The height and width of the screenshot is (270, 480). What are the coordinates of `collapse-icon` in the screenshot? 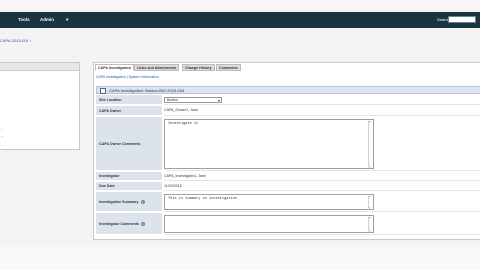 It's located at (103, 91).